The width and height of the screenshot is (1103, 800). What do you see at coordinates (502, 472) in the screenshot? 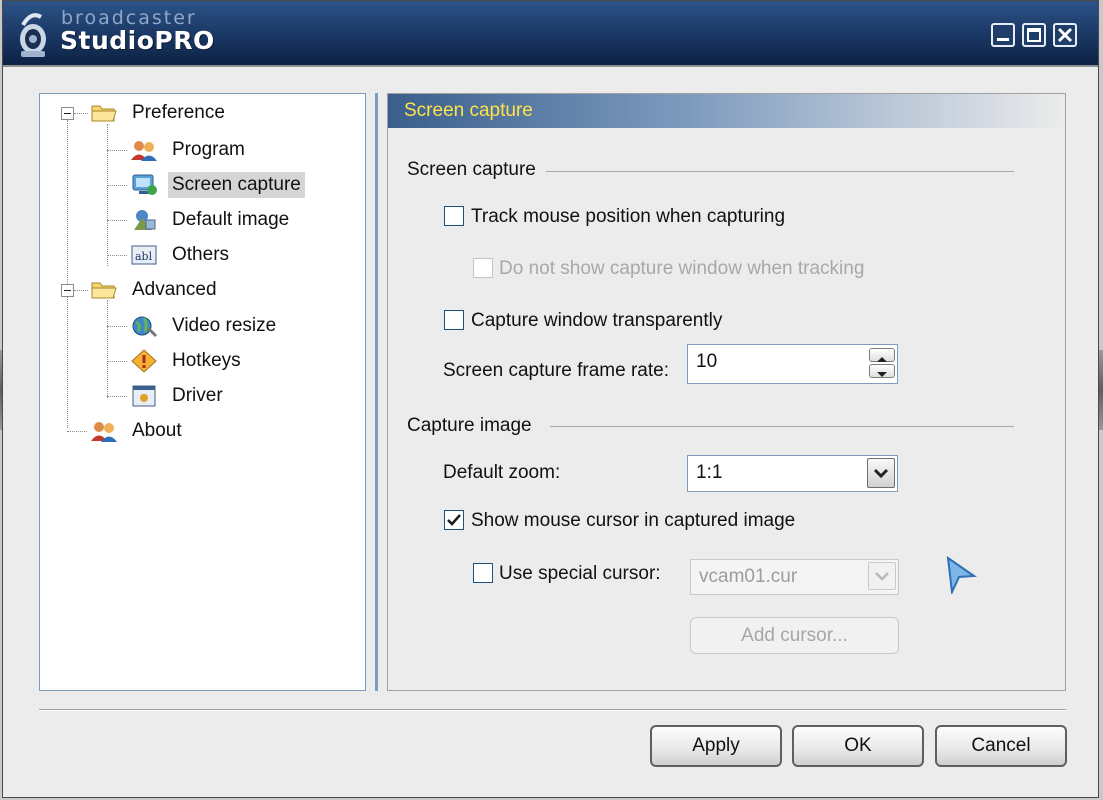
I see `default-zoom-label: Default zoom:` at bounding box center [502, 472].